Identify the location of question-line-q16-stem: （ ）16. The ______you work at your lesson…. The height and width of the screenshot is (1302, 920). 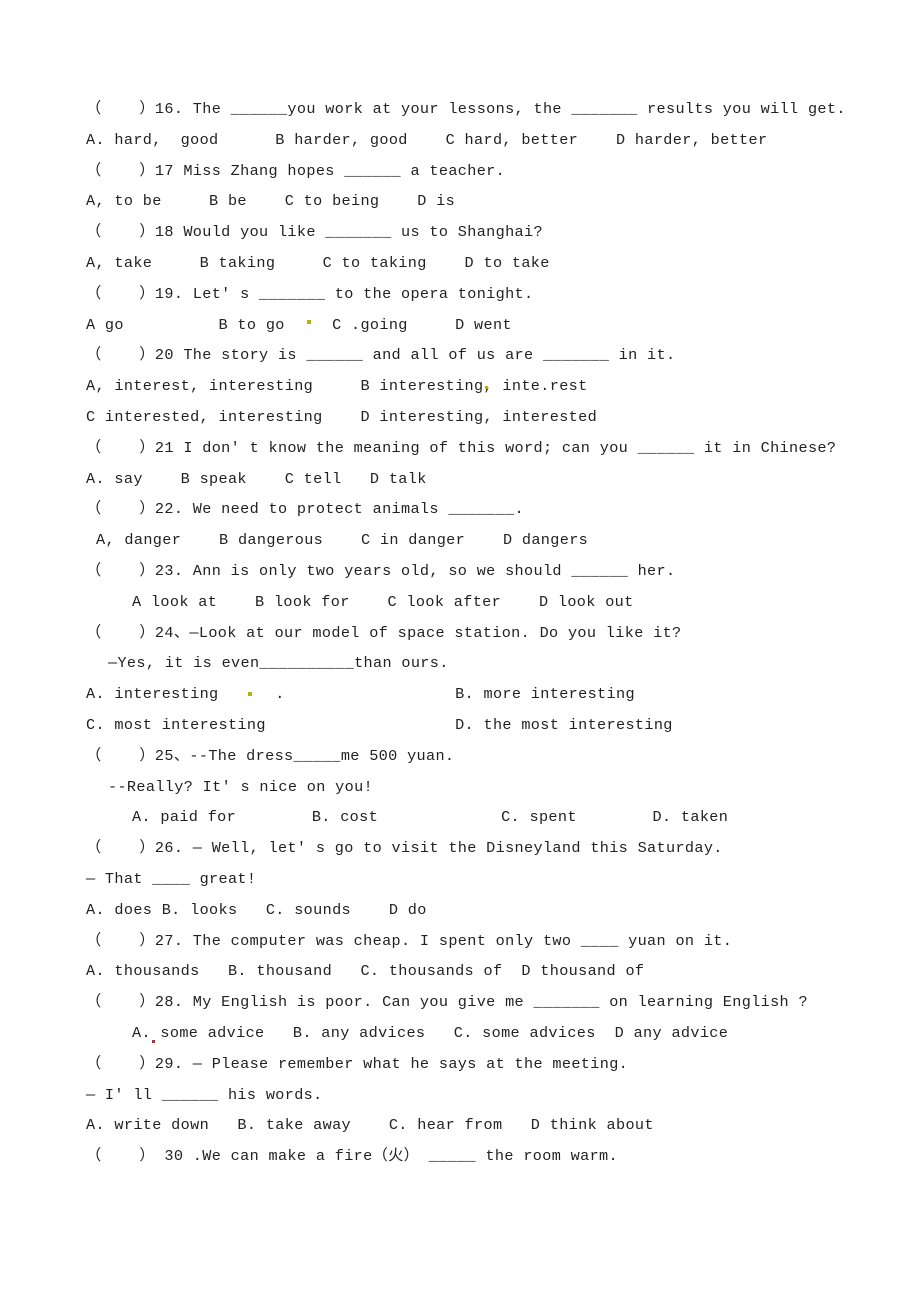
(466, 109).